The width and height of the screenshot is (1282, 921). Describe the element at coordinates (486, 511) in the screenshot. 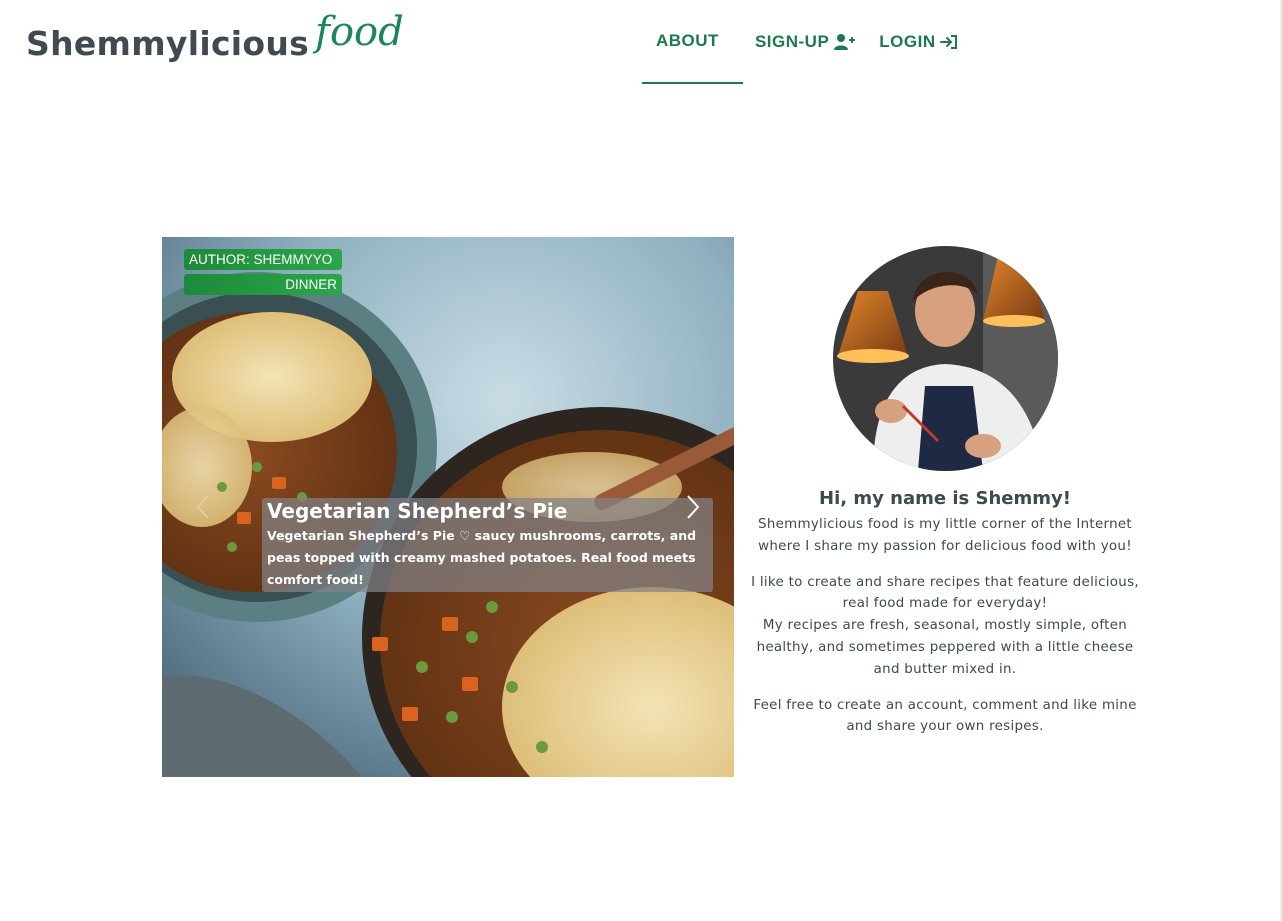

I see `recipe-title: Vegetarian Shepherd’s Pie` at that location.